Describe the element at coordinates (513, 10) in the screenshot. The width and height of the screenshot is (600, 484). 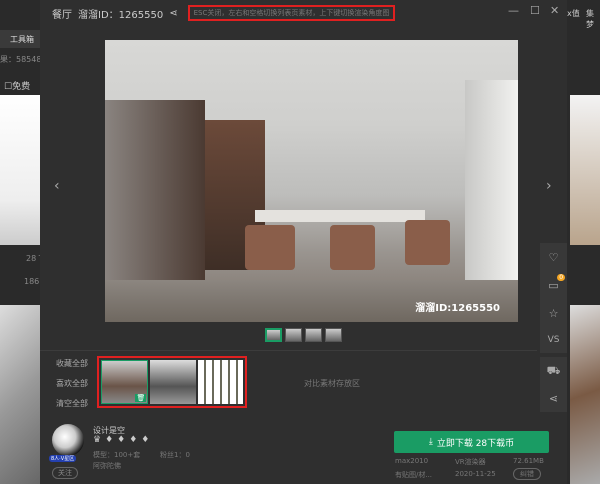
I see `minimize-icon: —` at that location.